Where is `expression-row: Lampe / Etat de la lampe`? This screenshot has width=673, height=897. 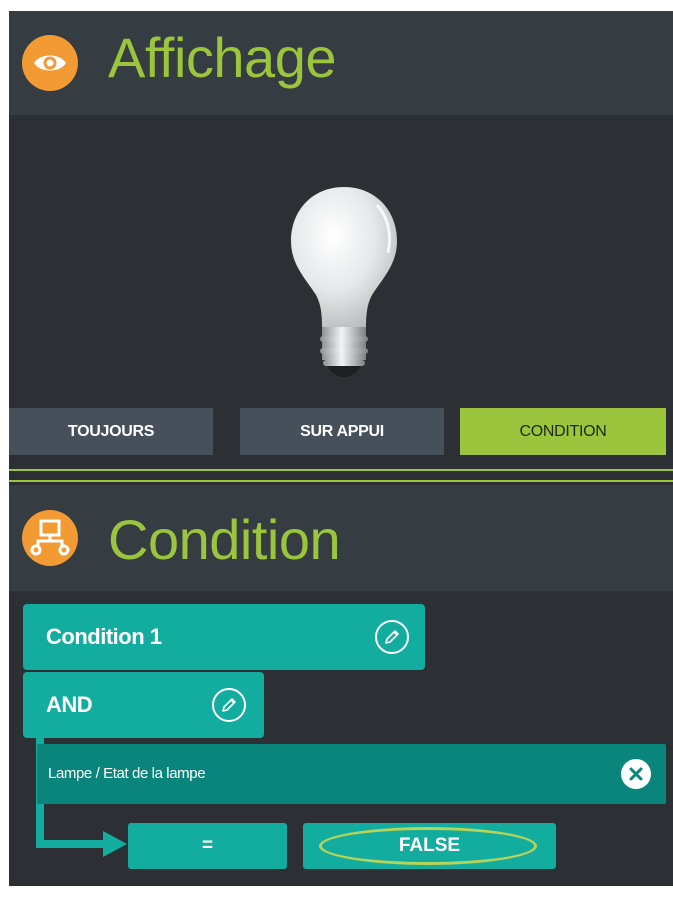
expression-row: Lampe / Etat de la lampe is located at coordinates (351, 774).